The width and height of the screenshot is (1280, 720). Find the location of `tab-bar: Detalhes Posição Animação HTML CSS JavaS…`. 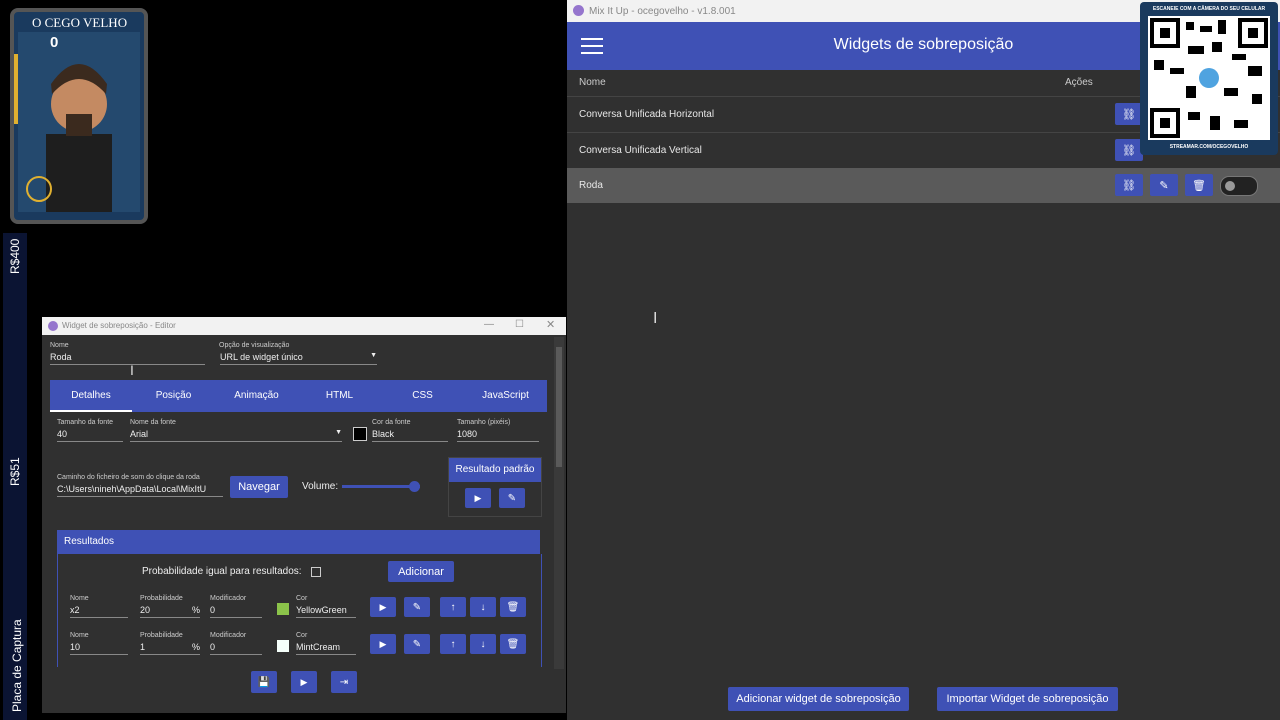

tab-bar: Detalhes Posição Animação HTML CSS JavaS… is located at coordinates (298, 396).